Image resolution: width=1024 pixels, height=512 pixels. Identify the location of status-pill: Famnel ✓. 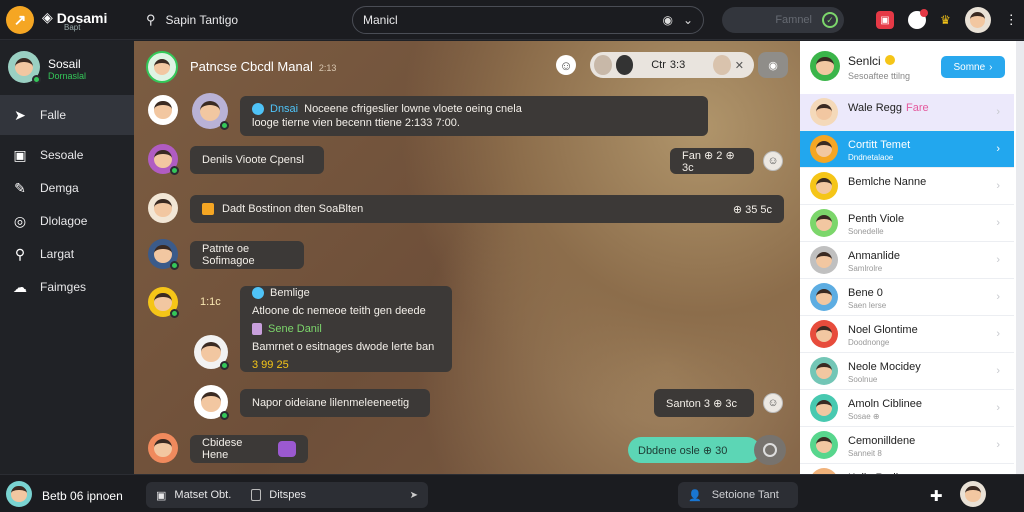
(783, 20).